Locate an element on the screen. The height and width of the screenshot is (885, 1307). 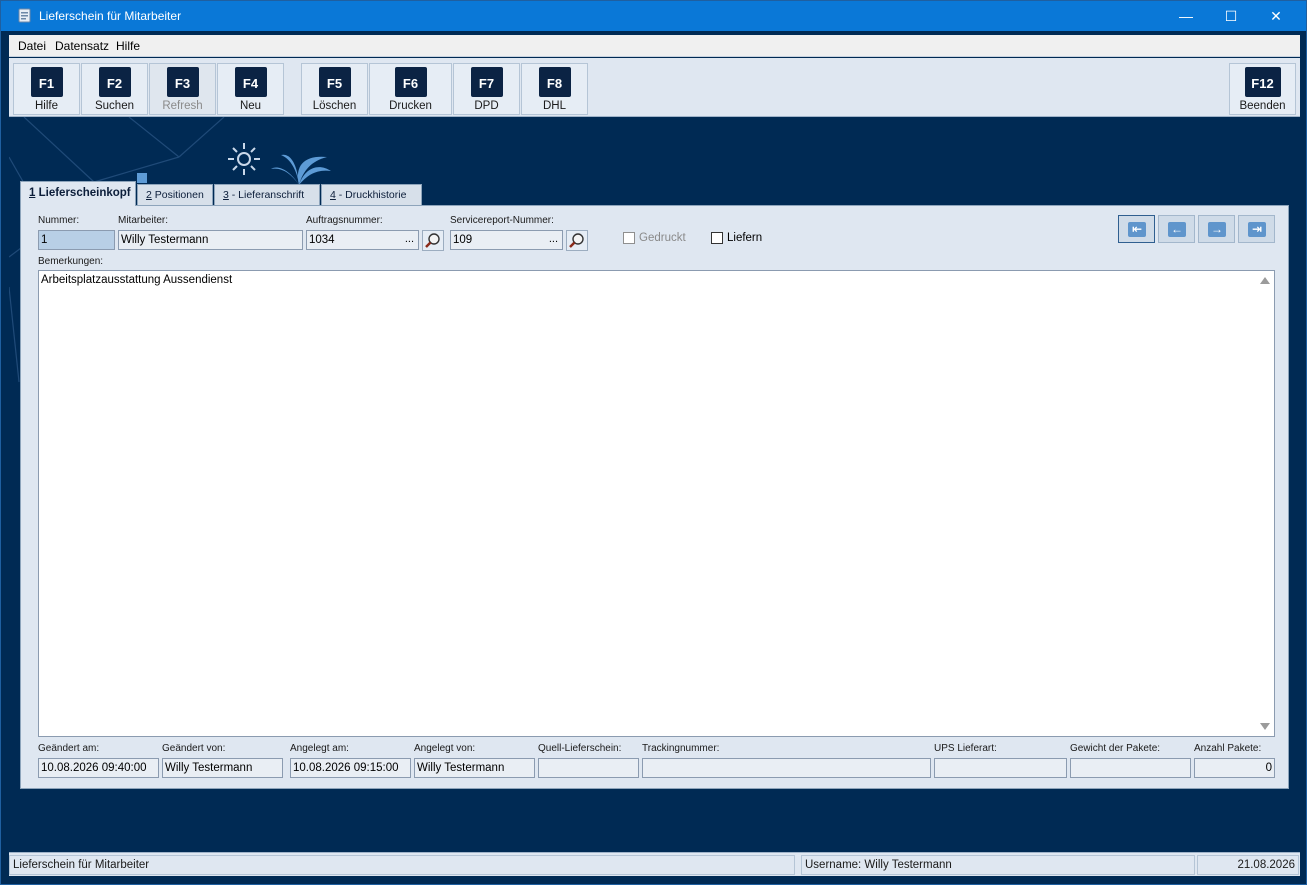
gewicht-label: Gewicht der Pakete: is located at coordinates (1115, 748).